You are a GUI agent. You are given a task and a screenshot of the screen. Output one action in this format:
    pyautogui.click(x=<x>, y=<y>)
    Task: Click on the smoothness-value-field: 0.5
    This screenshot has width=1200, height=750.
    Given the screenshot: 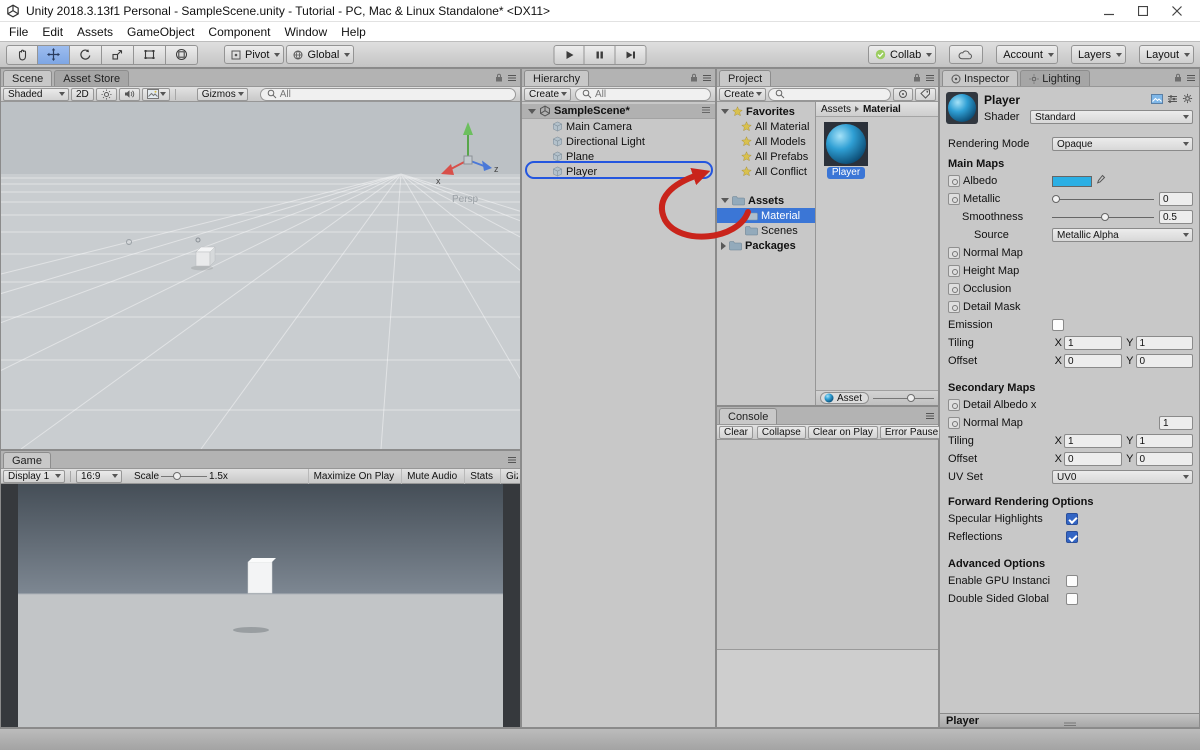 What is the action you would take?
    pyautogui.click(x=1176, y=217)
    